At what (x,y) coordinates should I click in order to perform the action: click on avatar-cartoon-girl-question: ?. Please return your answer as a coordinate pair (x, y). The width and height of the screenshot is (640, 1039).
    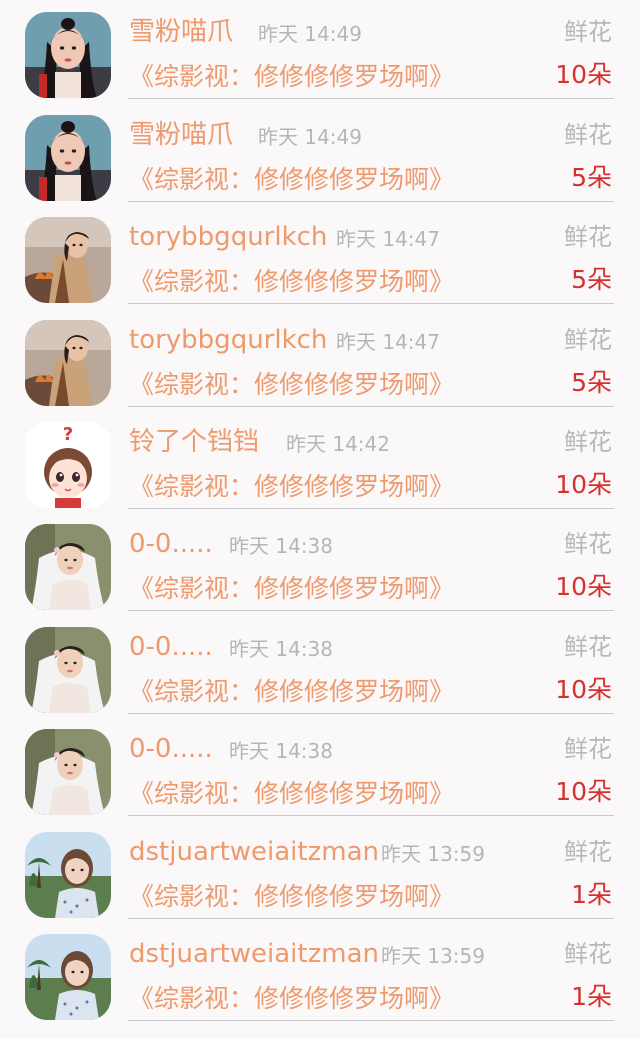
    Looking at the image, I should click on (68, 465).